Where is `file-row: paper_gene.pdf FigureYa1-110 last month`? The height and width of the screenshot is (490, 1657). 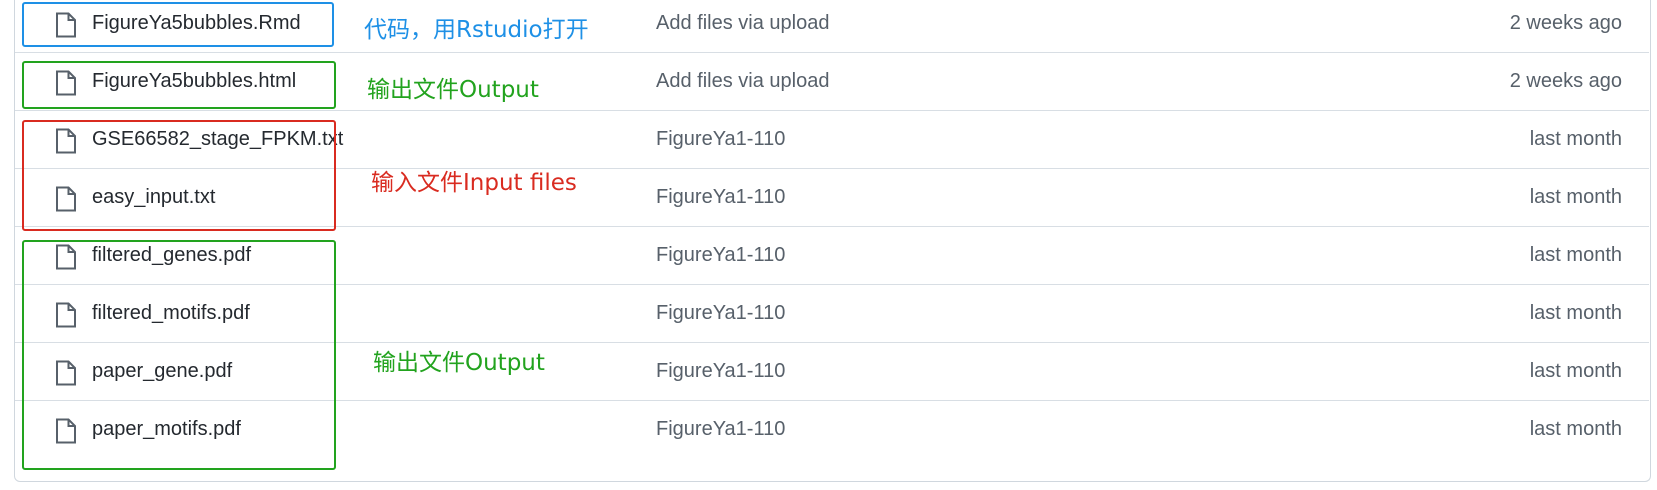 file-row: paper_gene.pdf FigureYa1-110 last month is located at coordinates (832, 372).